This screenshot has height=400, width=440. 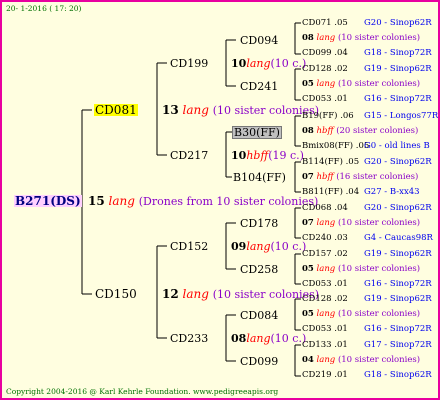 What do you see at coordinates (44, 8) in the screenshot?
I see `header-date: 20- 1-2016 ( 17: 20)` at bounding box center [44, 8].